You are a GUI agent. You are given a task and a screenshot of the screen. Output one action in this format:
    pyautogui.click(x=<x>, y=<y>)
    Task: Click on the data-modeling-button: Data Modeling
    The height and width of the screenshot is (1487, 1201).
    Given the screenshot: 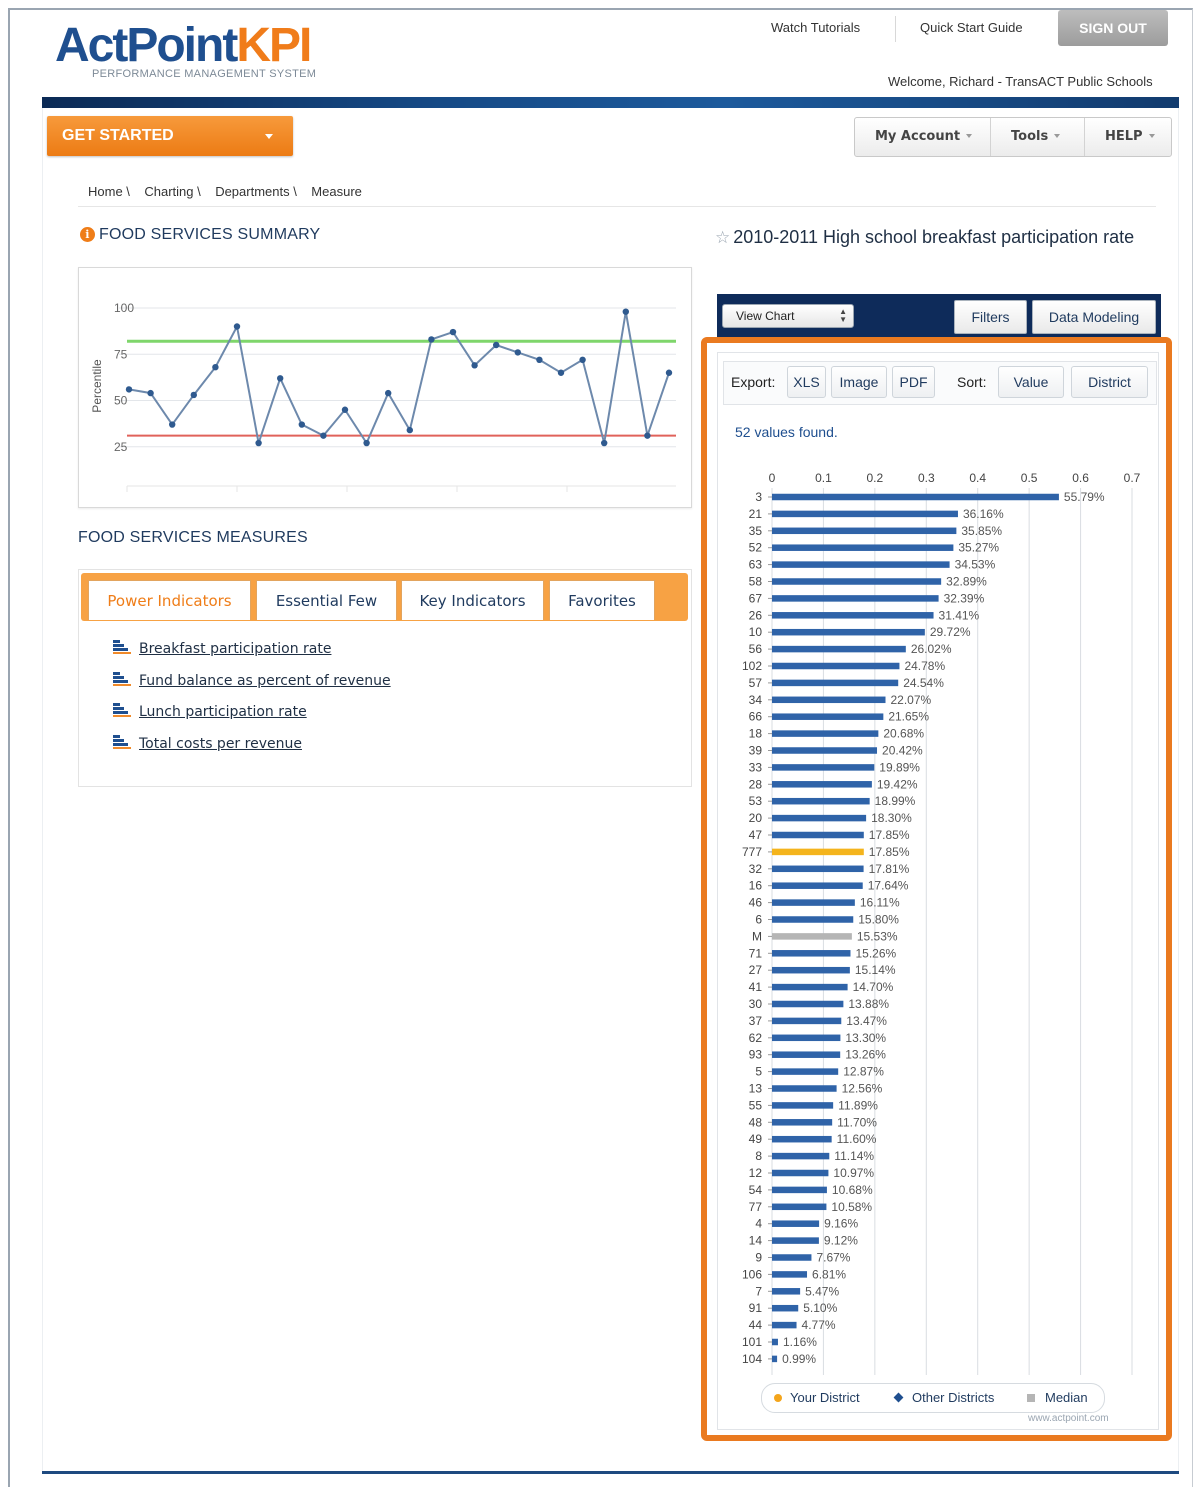 What is the action you would take?
    pyautogui.click(x=1094, y=317)
    